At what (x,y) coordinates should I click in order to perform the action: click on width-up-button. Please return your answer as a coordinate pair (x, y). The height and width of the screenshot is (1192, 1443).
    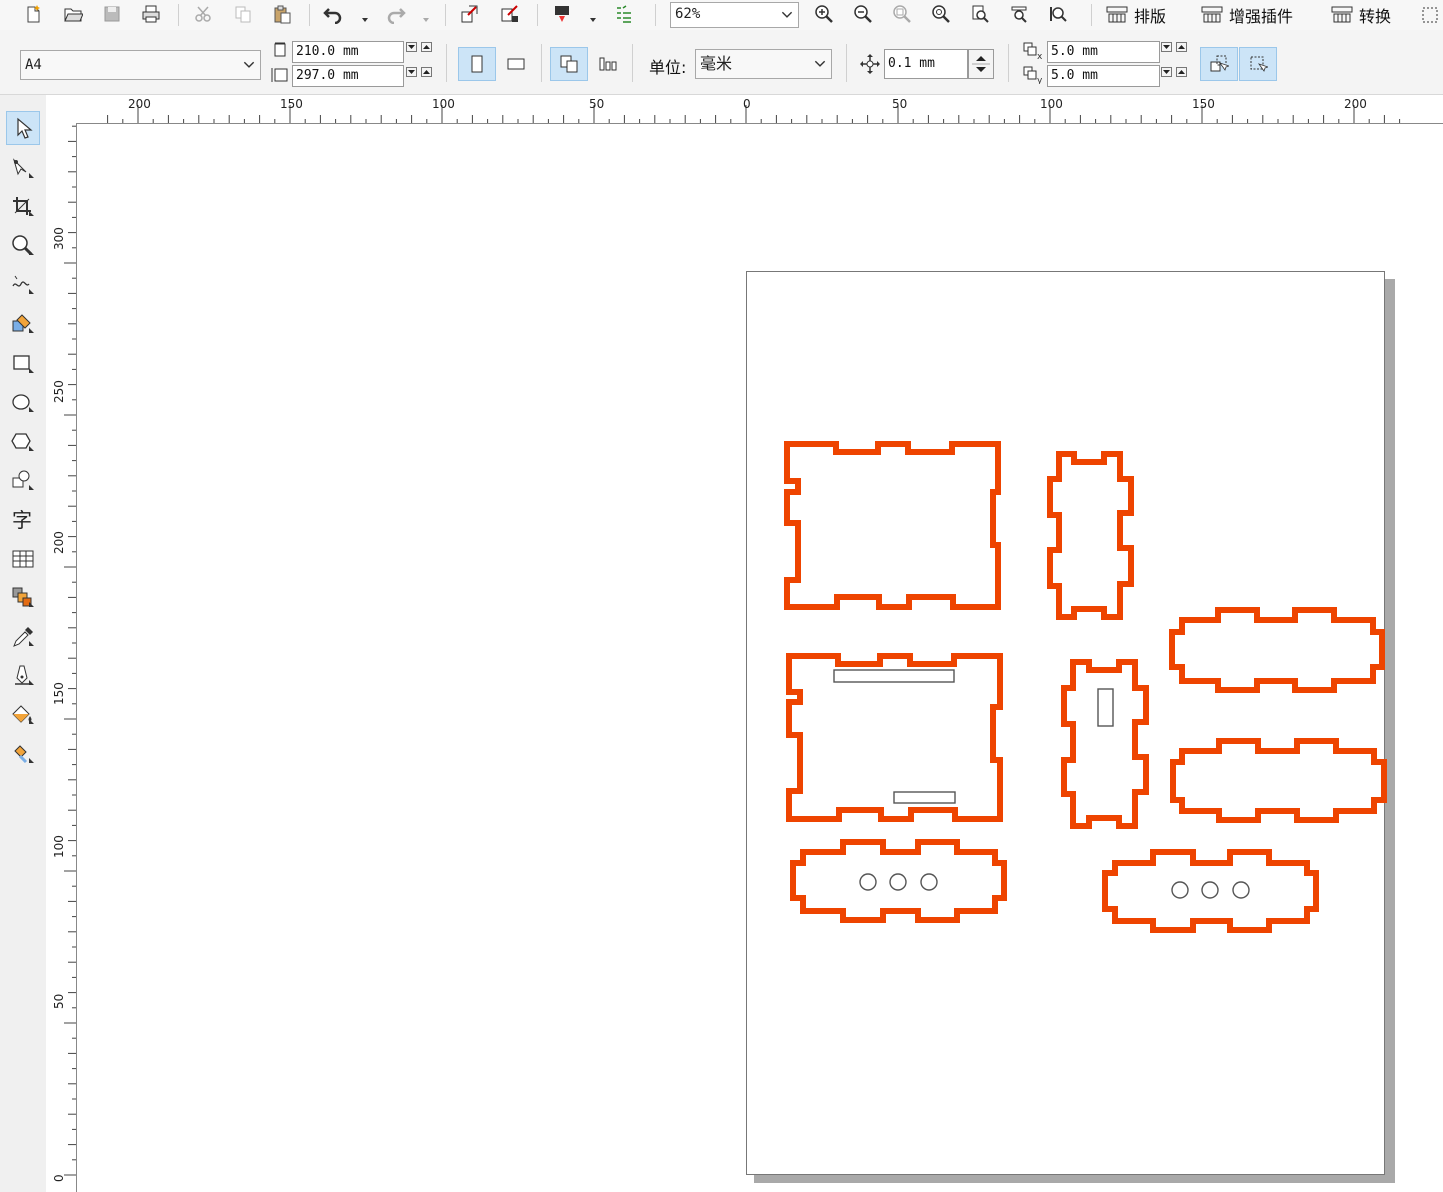
    Looking at the image, I should click on (426, 47).